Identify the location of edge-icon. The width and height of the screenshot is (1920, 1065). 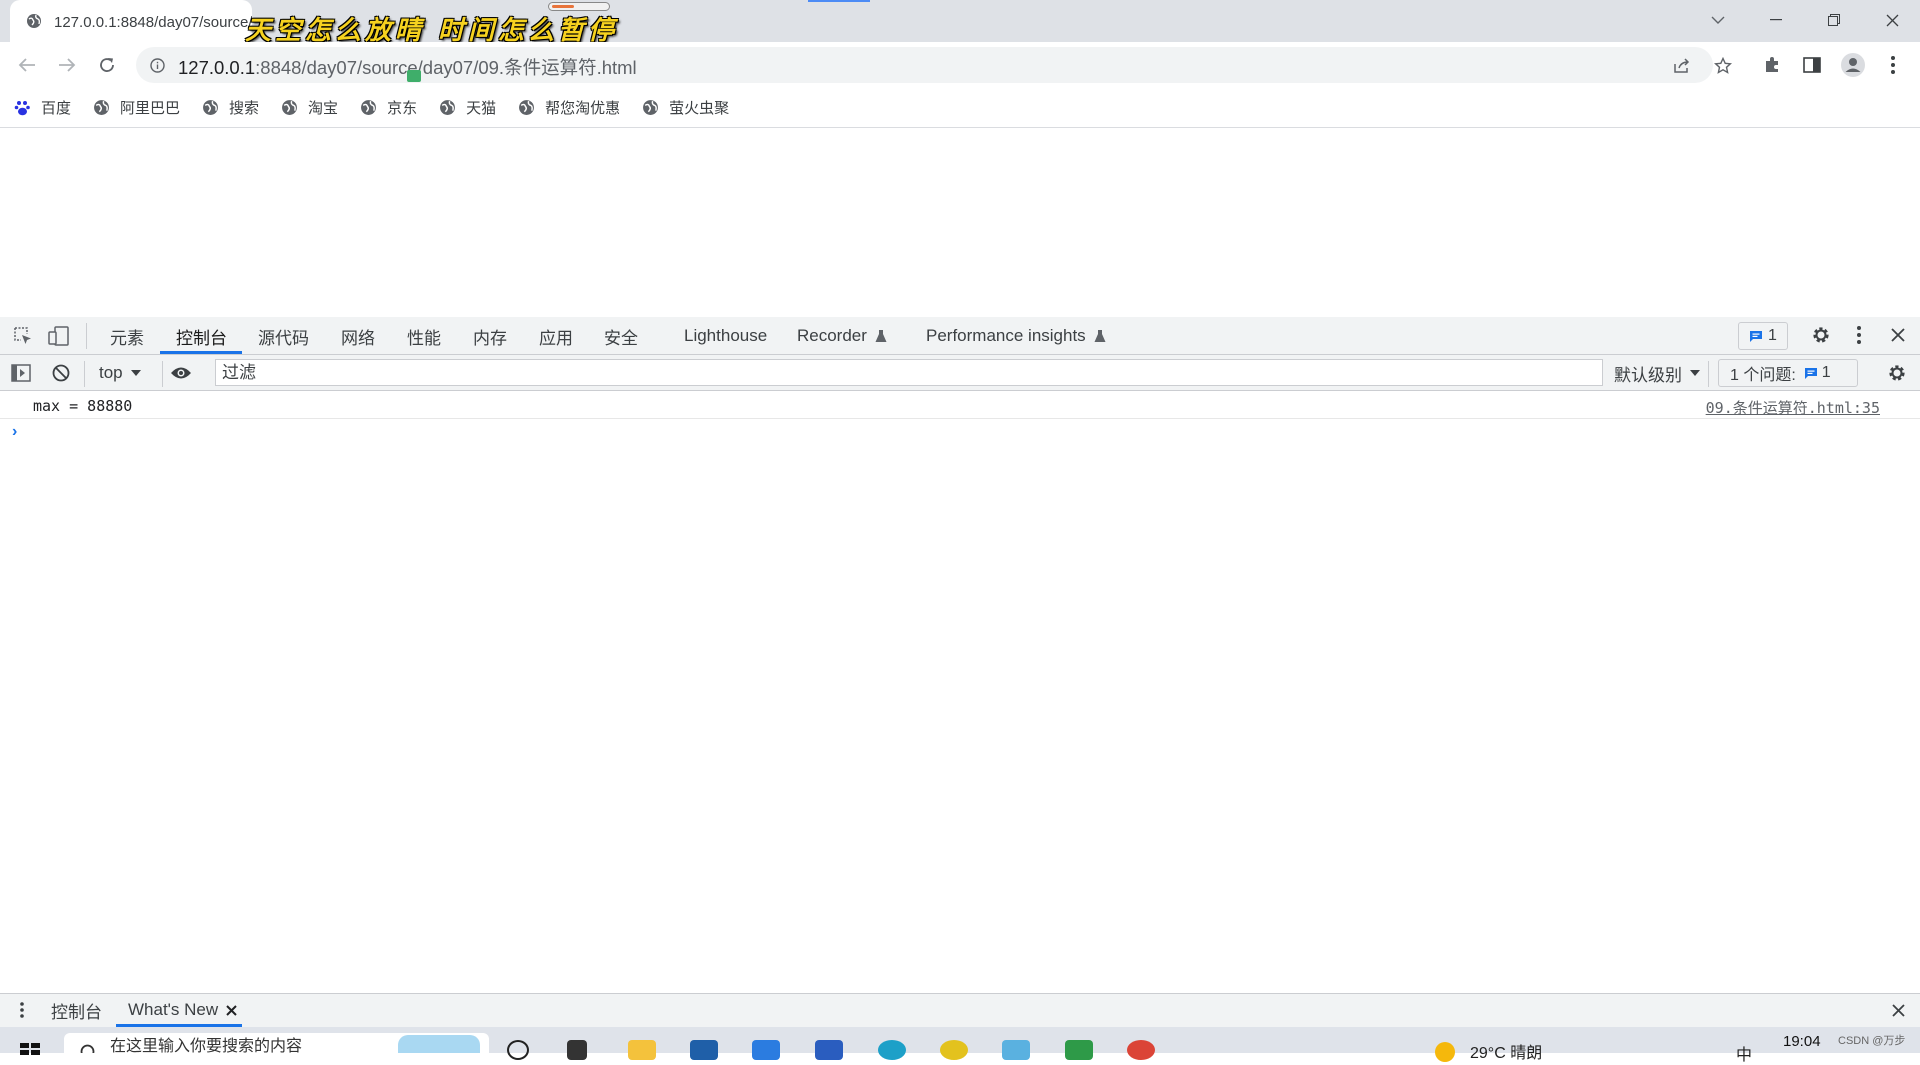
(892, 1050).